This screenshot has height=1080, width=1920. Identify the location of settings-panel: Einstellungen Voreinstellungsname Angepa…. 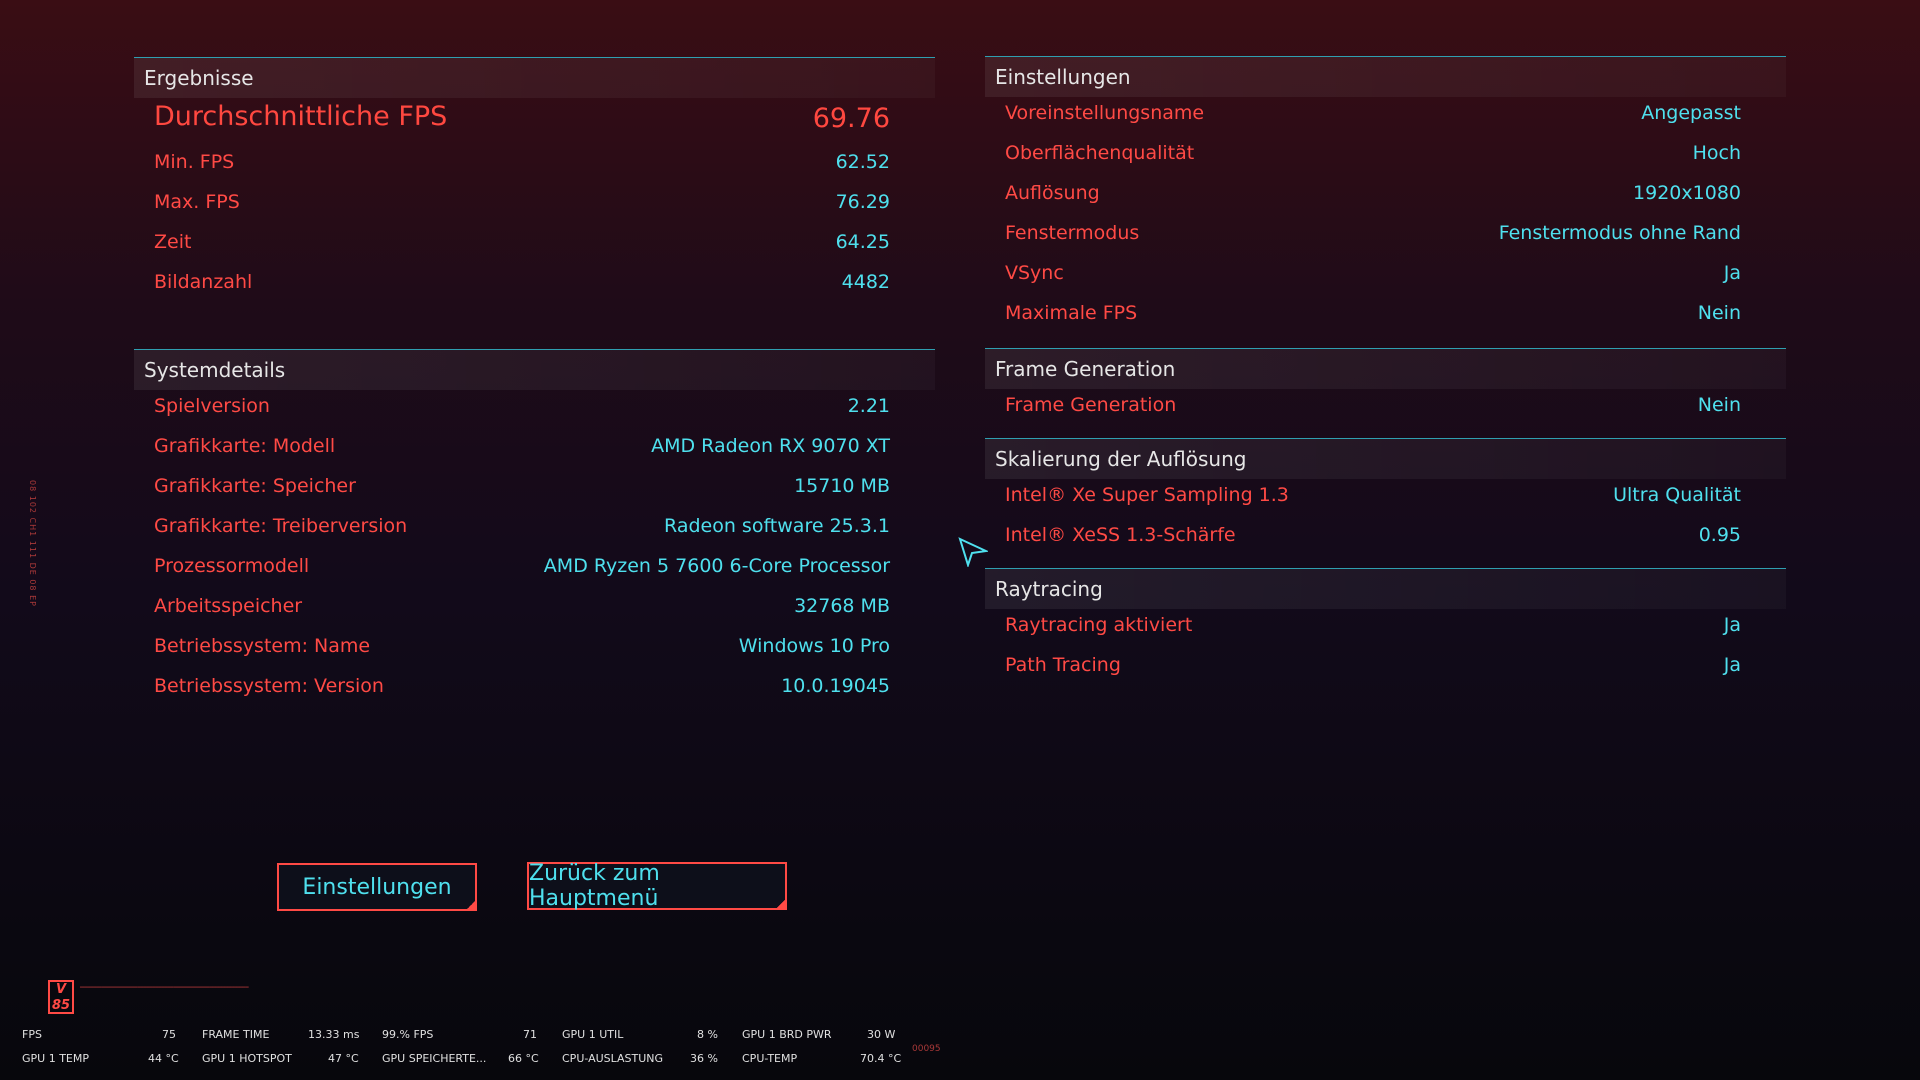
(1385, 201).